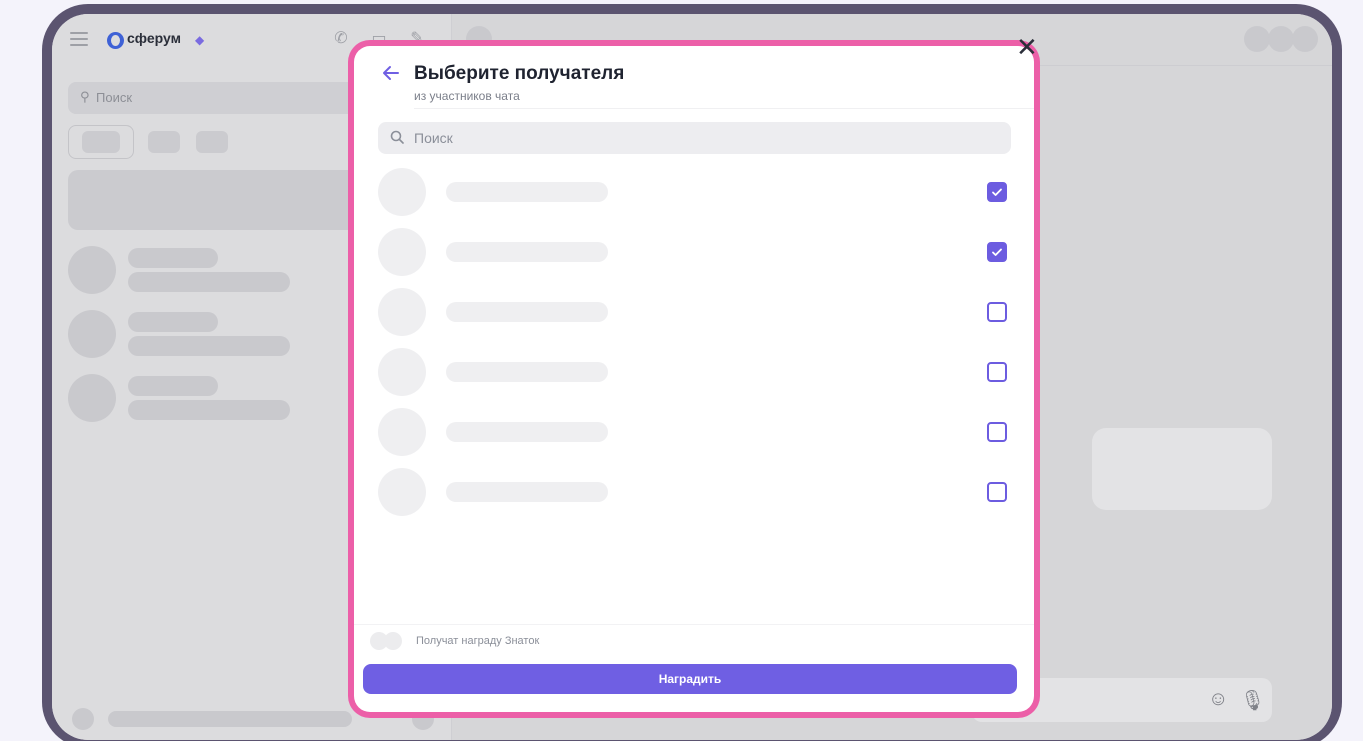 The width and height of the screenshot is (1363, 741). What do you see at coordinates (724, 108) in the screenshot?
I see `header-divider` at bounding box center [724, 108].